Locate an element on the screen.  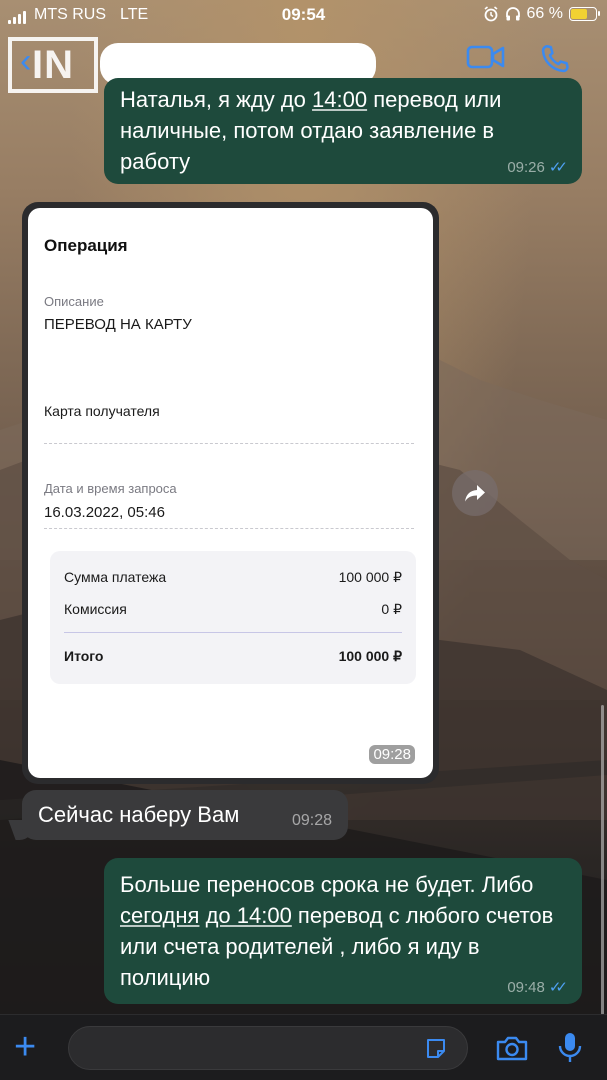
forward-icon is located at coordinates (475, 493).